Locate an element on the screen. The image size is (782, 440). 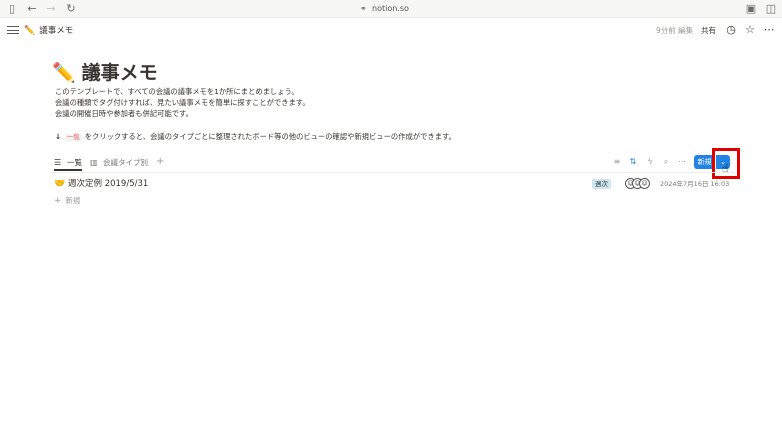
description-line: 会議の種類でタグ付けすれば、見たい議事メモを簡単に探すことができます。 is located at coordinates (182, 102).